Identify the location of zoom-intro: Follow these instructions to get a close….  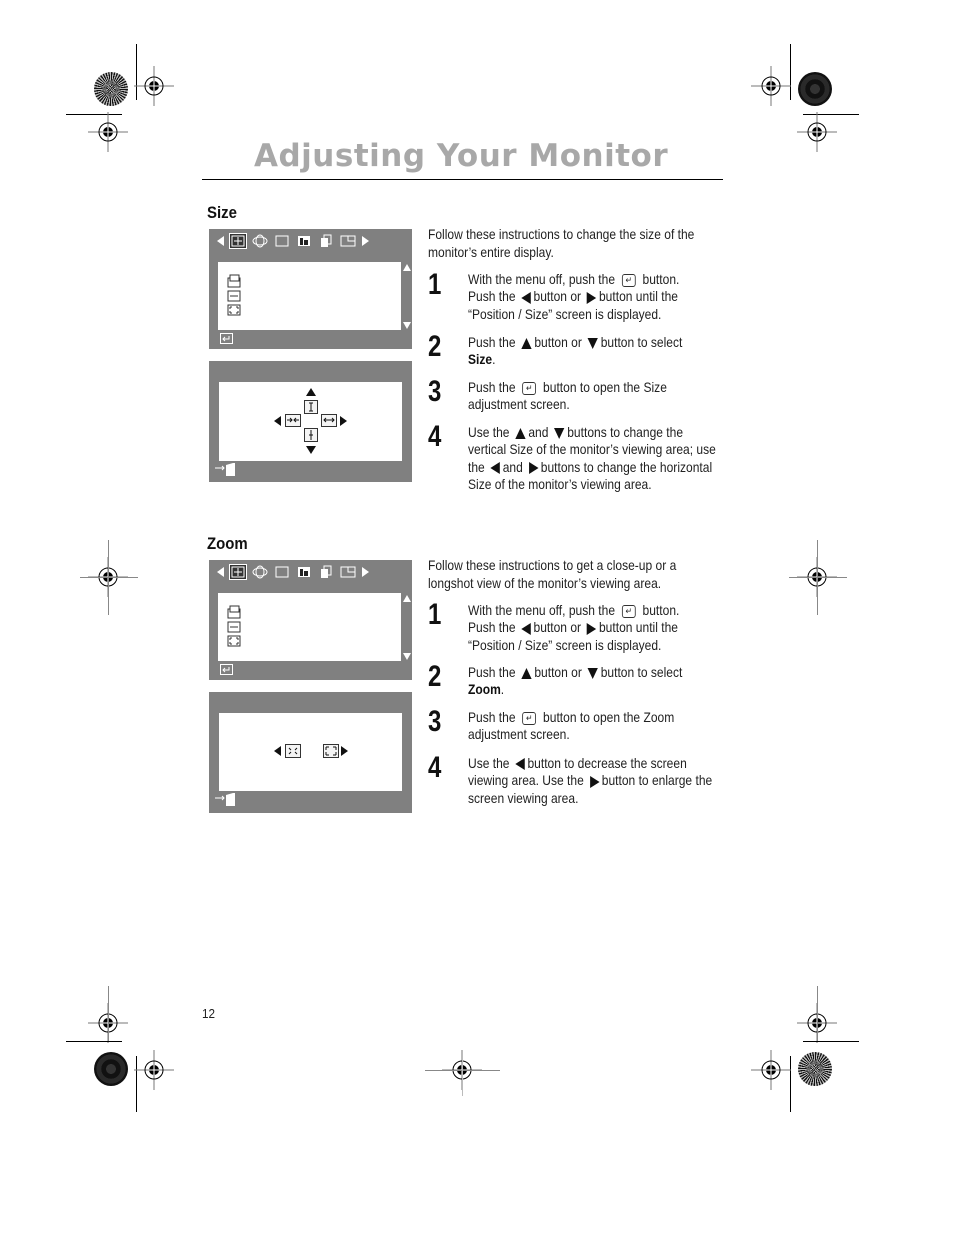
(552, 574).